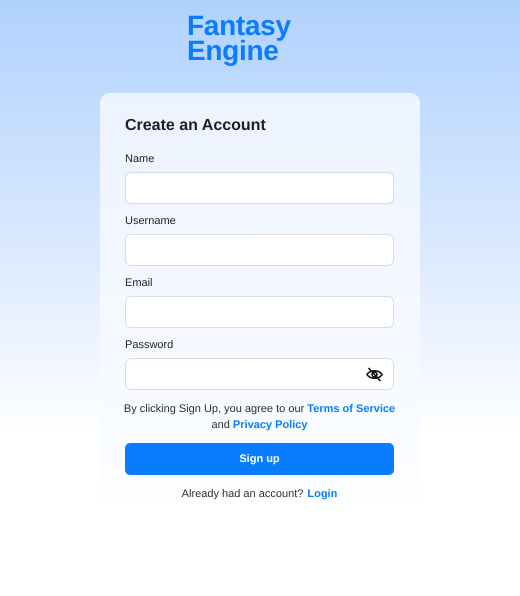  What do you see at coordinates (149, 345) in the screenshot?
I see `field-label: Password` at bounding box center [149, 345].